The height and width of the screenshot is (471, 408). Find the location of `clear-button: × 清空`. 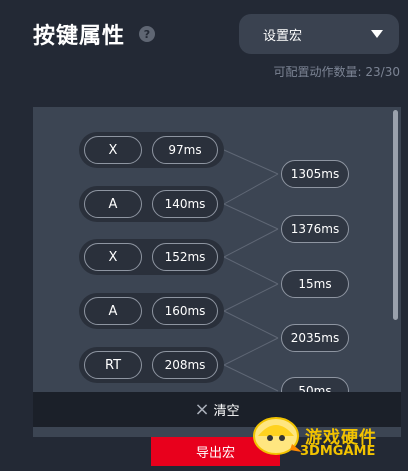

clear-button: × 清空 is located at coordinates (217, 409).